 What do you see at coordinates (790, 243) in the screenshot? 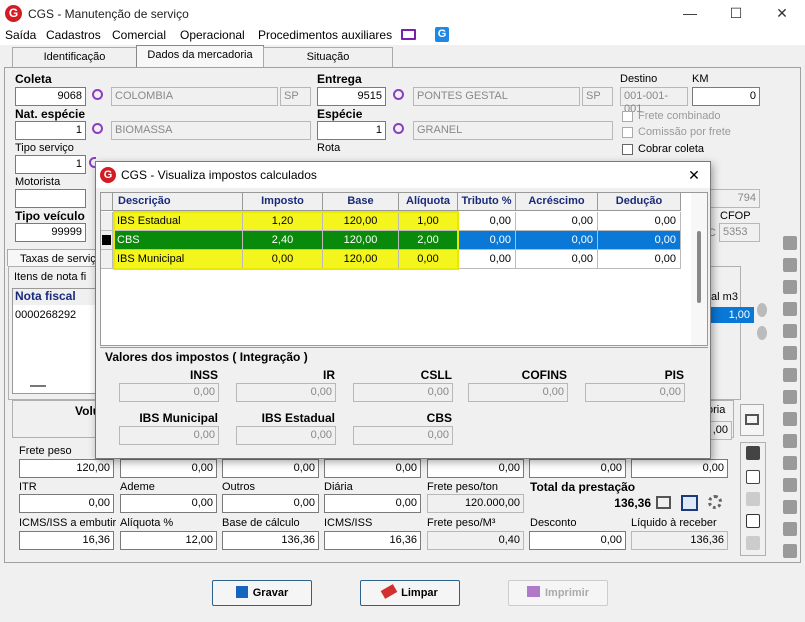
I see `check-icon` at bounding box center [790, 243].